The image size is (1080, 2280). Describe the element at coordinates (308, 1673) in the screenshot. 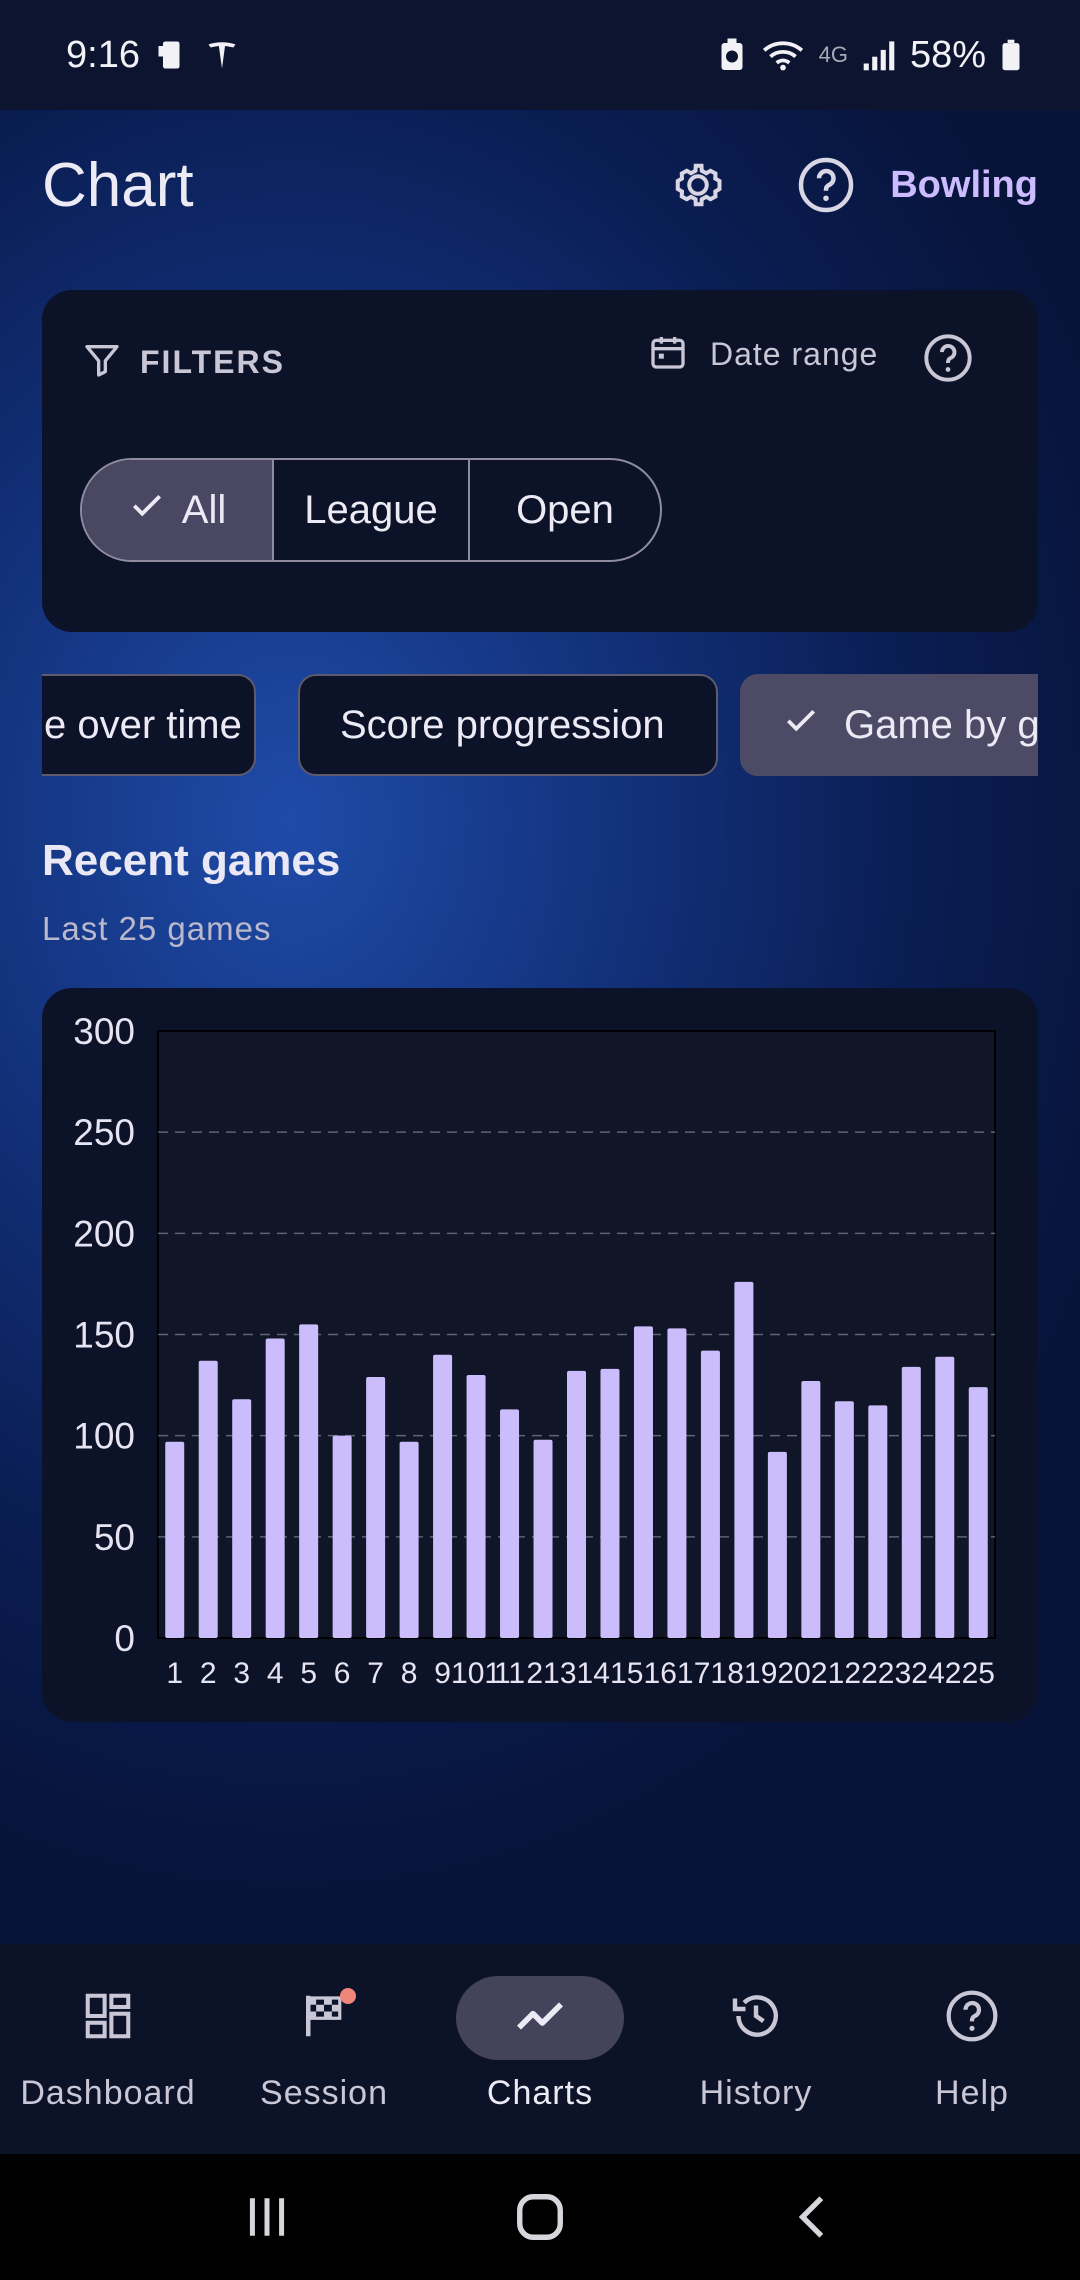

I see `x-tick-label: 5` at that location.